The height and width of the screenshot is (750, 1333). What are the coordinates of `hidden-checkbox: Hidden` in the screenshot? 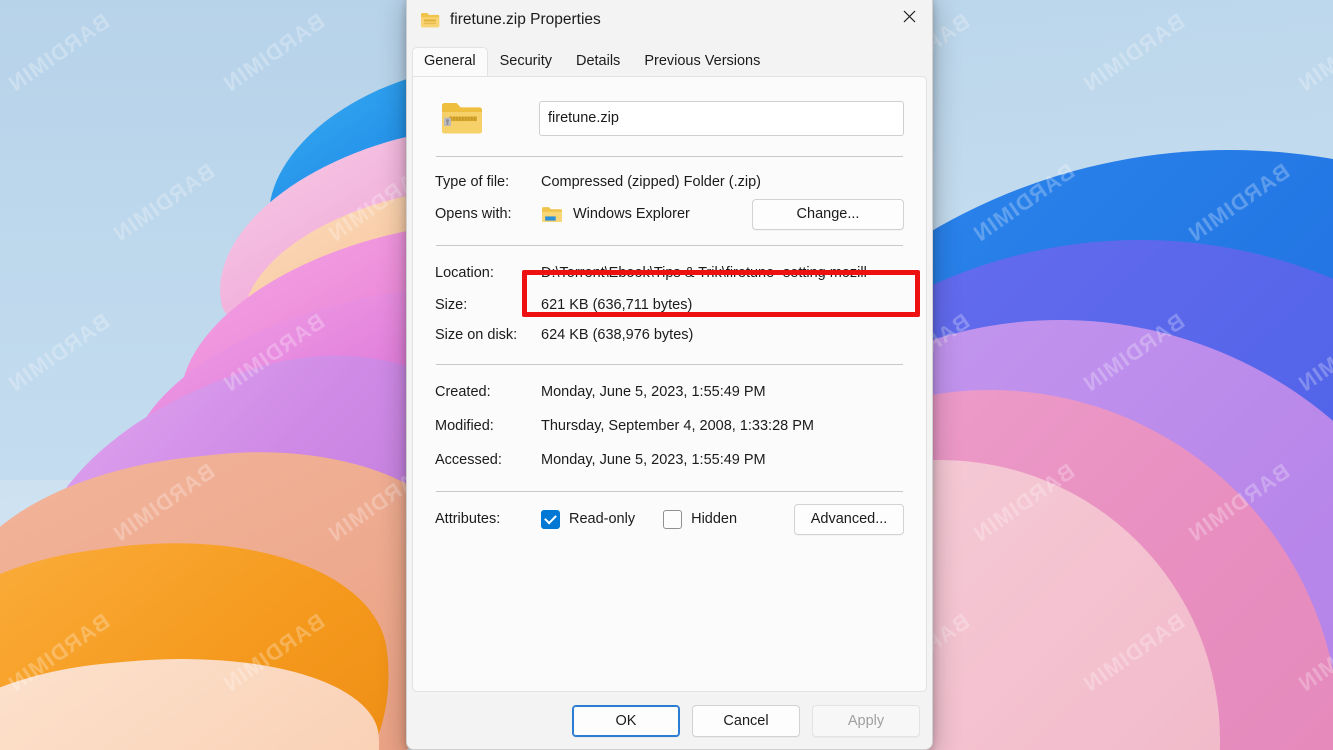 It's located at (700, 519).